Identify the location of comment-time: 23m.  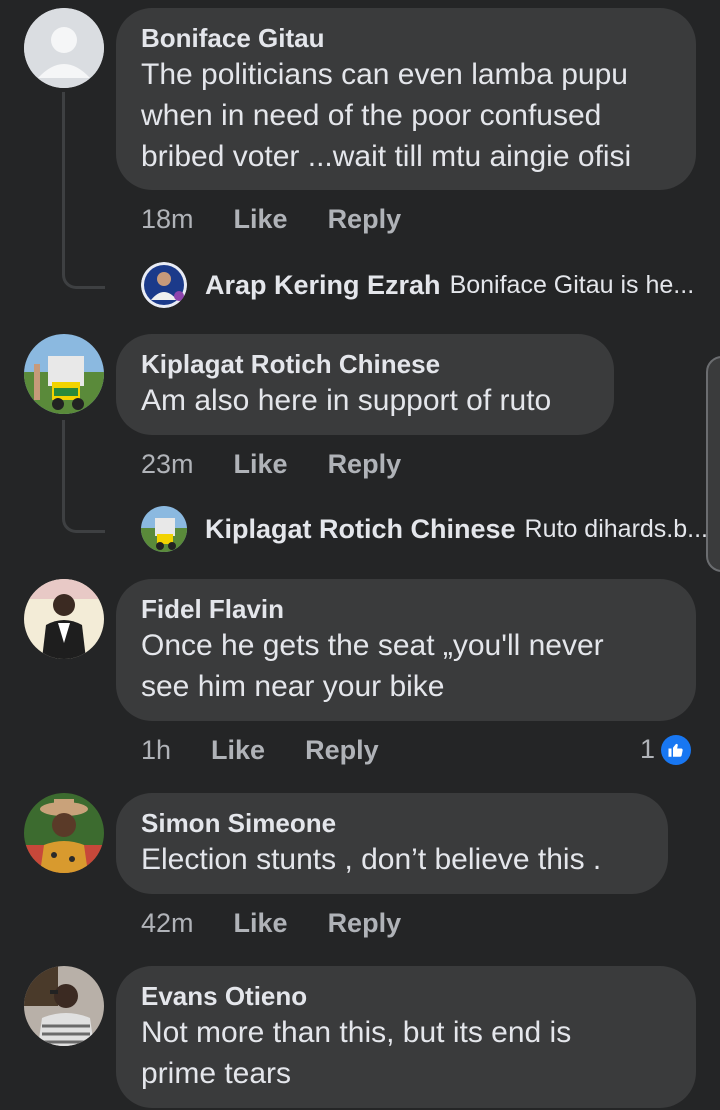
(167, 464).